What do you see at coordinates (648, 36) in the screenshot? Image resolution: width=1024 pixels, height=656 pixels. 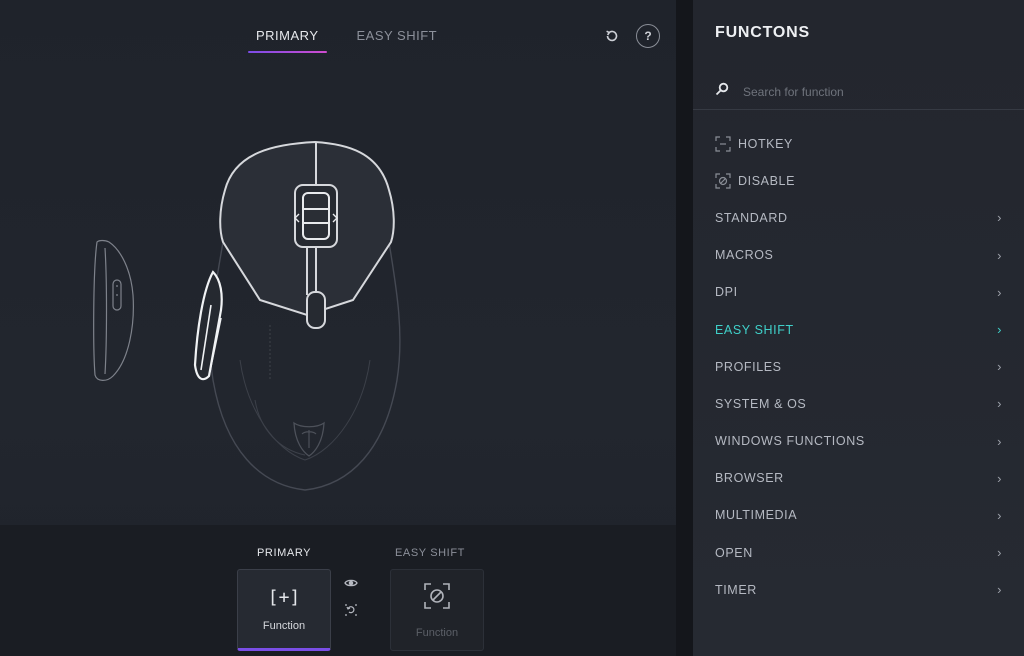 I see `help-icon: ?` at bounding box center [648, 36].